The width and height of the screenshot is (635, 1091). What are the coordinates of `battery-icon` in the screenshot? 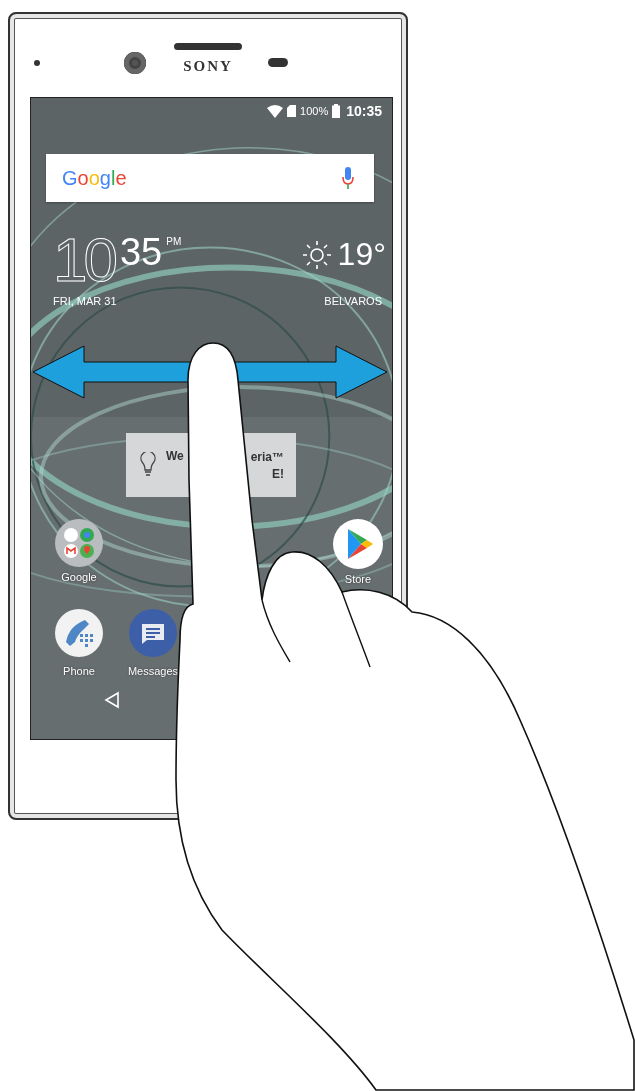 It's located at (336, 111).